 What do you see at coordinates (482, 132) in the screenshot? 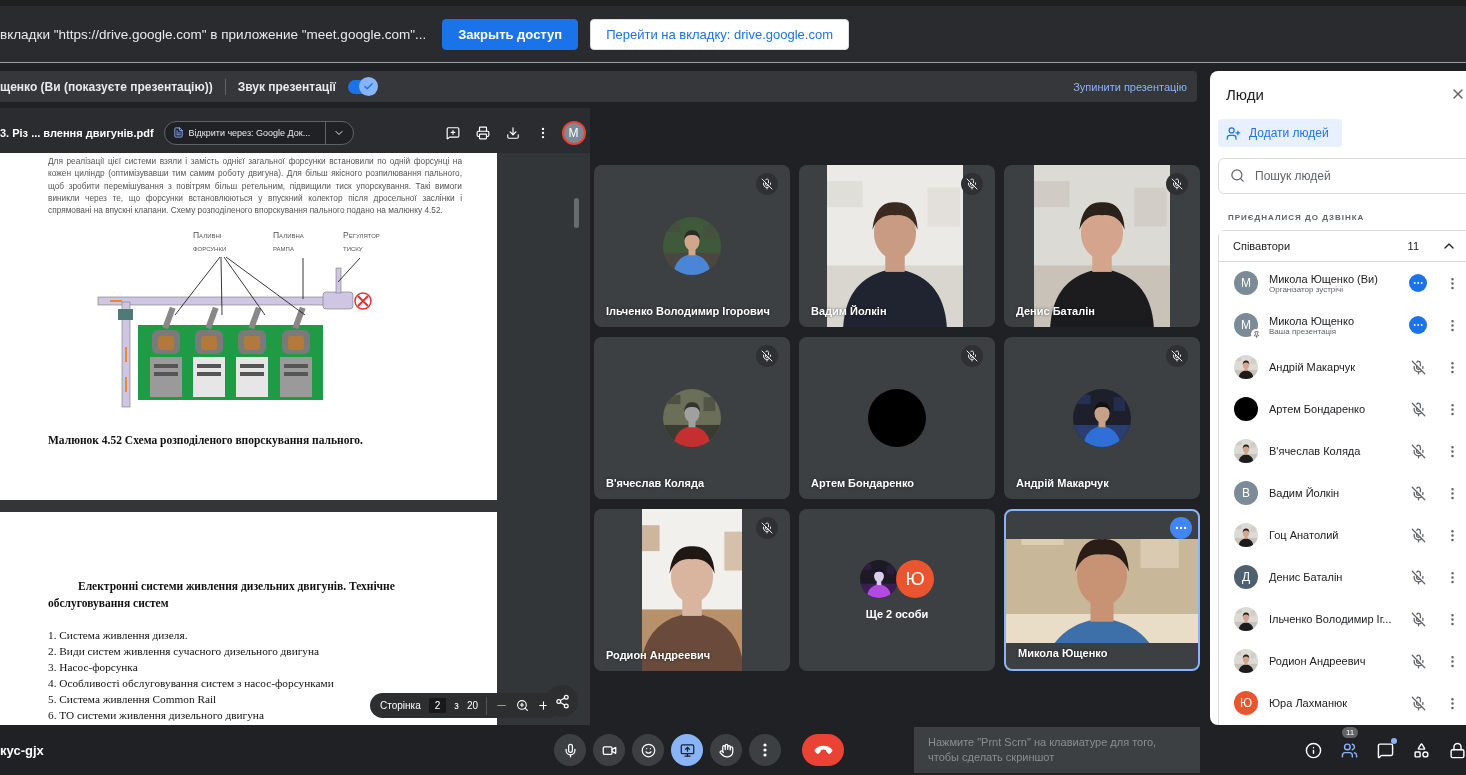
I see `print-icon` at bounding box center [482, 132].